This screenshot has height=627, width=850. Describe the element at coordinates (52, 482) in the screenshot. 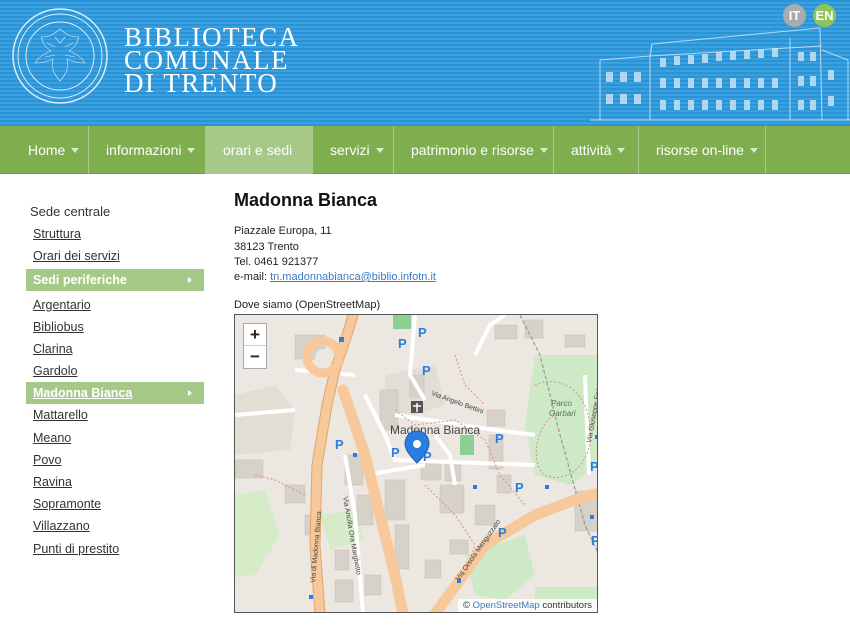

I see `sidebar-link-ravina: Ravina` at that location.